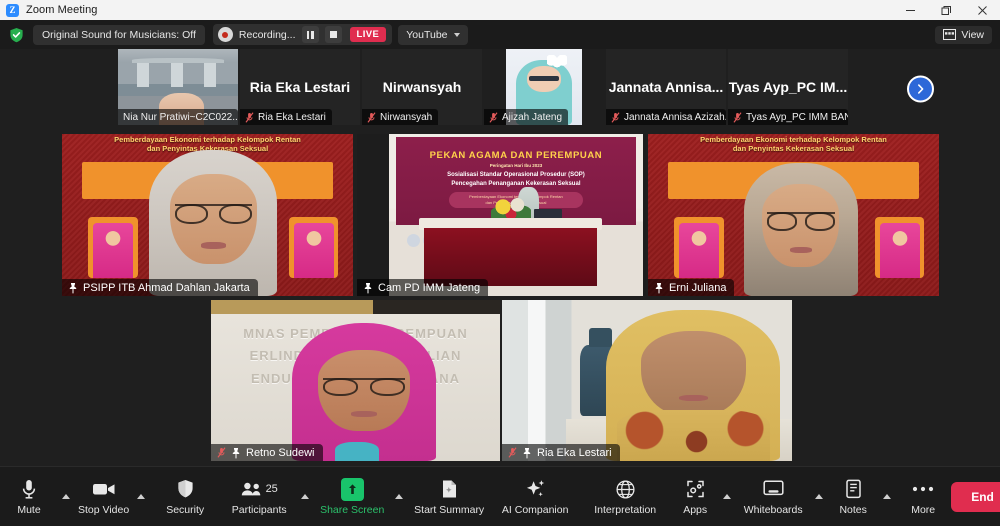  What do you see at coordinates (695, 489) in the screenshot?
I see `apps-icon` at bounding box center [695, 489].